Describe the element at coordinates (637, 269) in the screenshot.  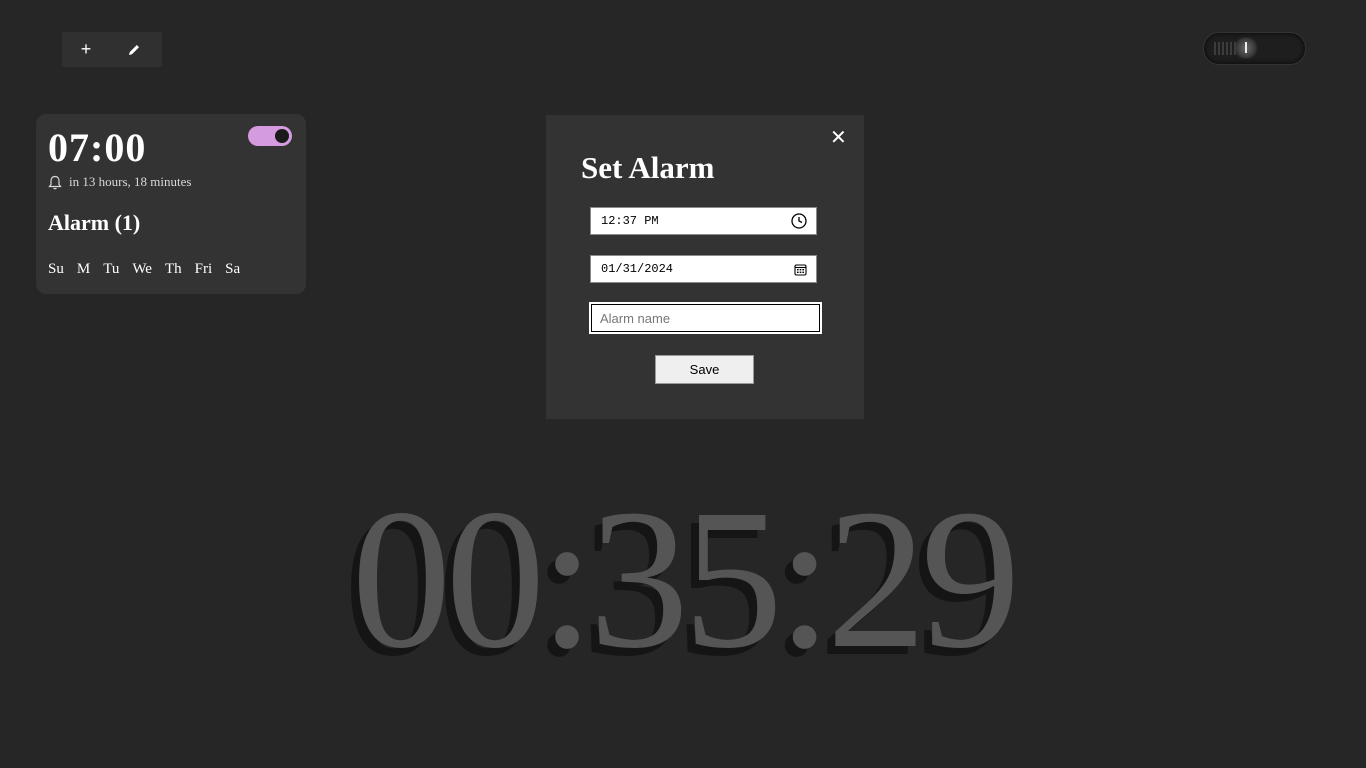
I see `date-value: 01/31/2024` at that location.